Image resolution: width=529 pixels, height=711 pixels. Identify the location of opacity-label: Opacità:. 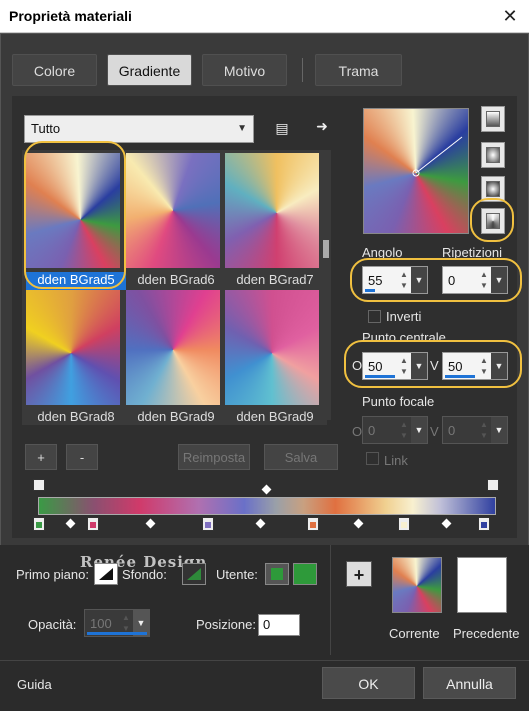
(52, 624).